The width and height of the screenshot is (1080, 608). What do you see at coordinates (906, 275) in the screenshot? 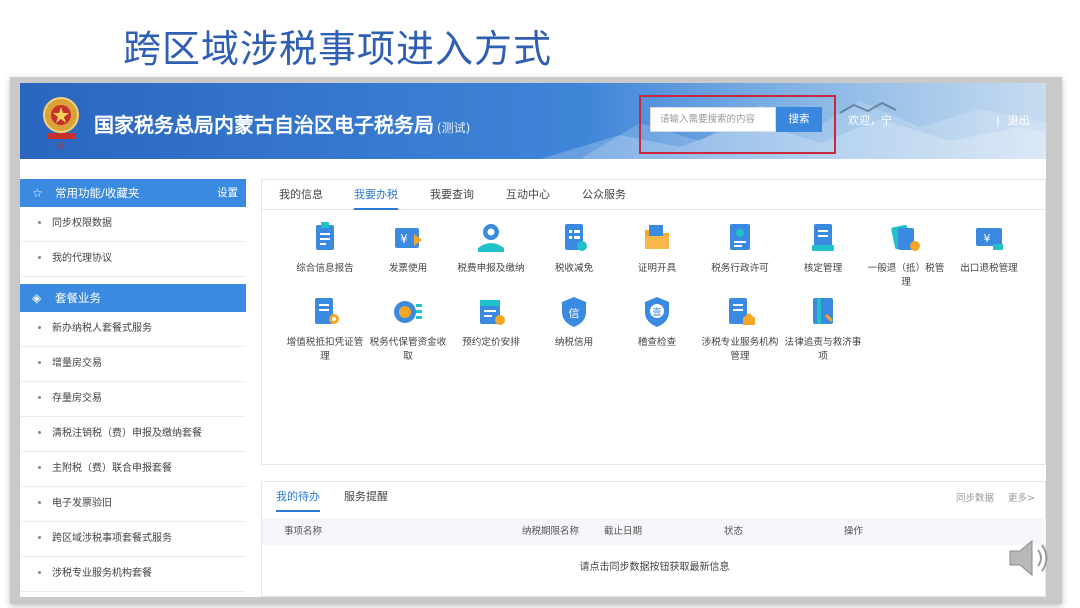
I see `service-label: 一般退（抵）税管理` at bounding box center [906, 275].